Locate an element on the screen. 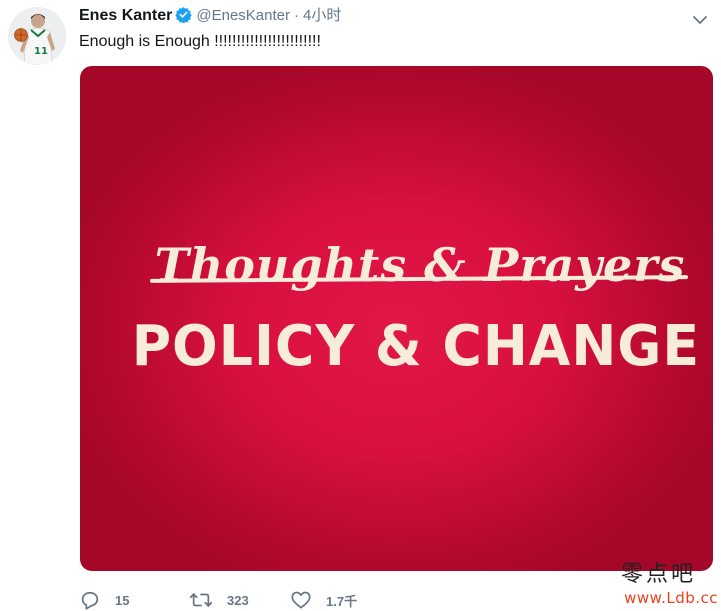  retweet-button: 323 is located at coordinates (239, 600).